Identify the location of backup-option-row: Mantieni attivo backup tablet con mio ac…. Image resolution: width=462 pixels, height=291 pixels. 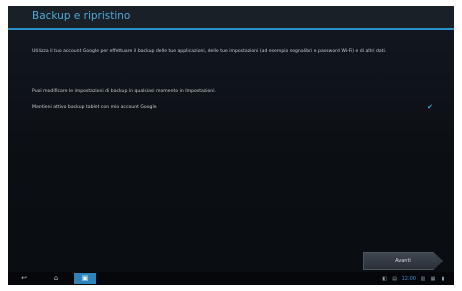
(231, 107).